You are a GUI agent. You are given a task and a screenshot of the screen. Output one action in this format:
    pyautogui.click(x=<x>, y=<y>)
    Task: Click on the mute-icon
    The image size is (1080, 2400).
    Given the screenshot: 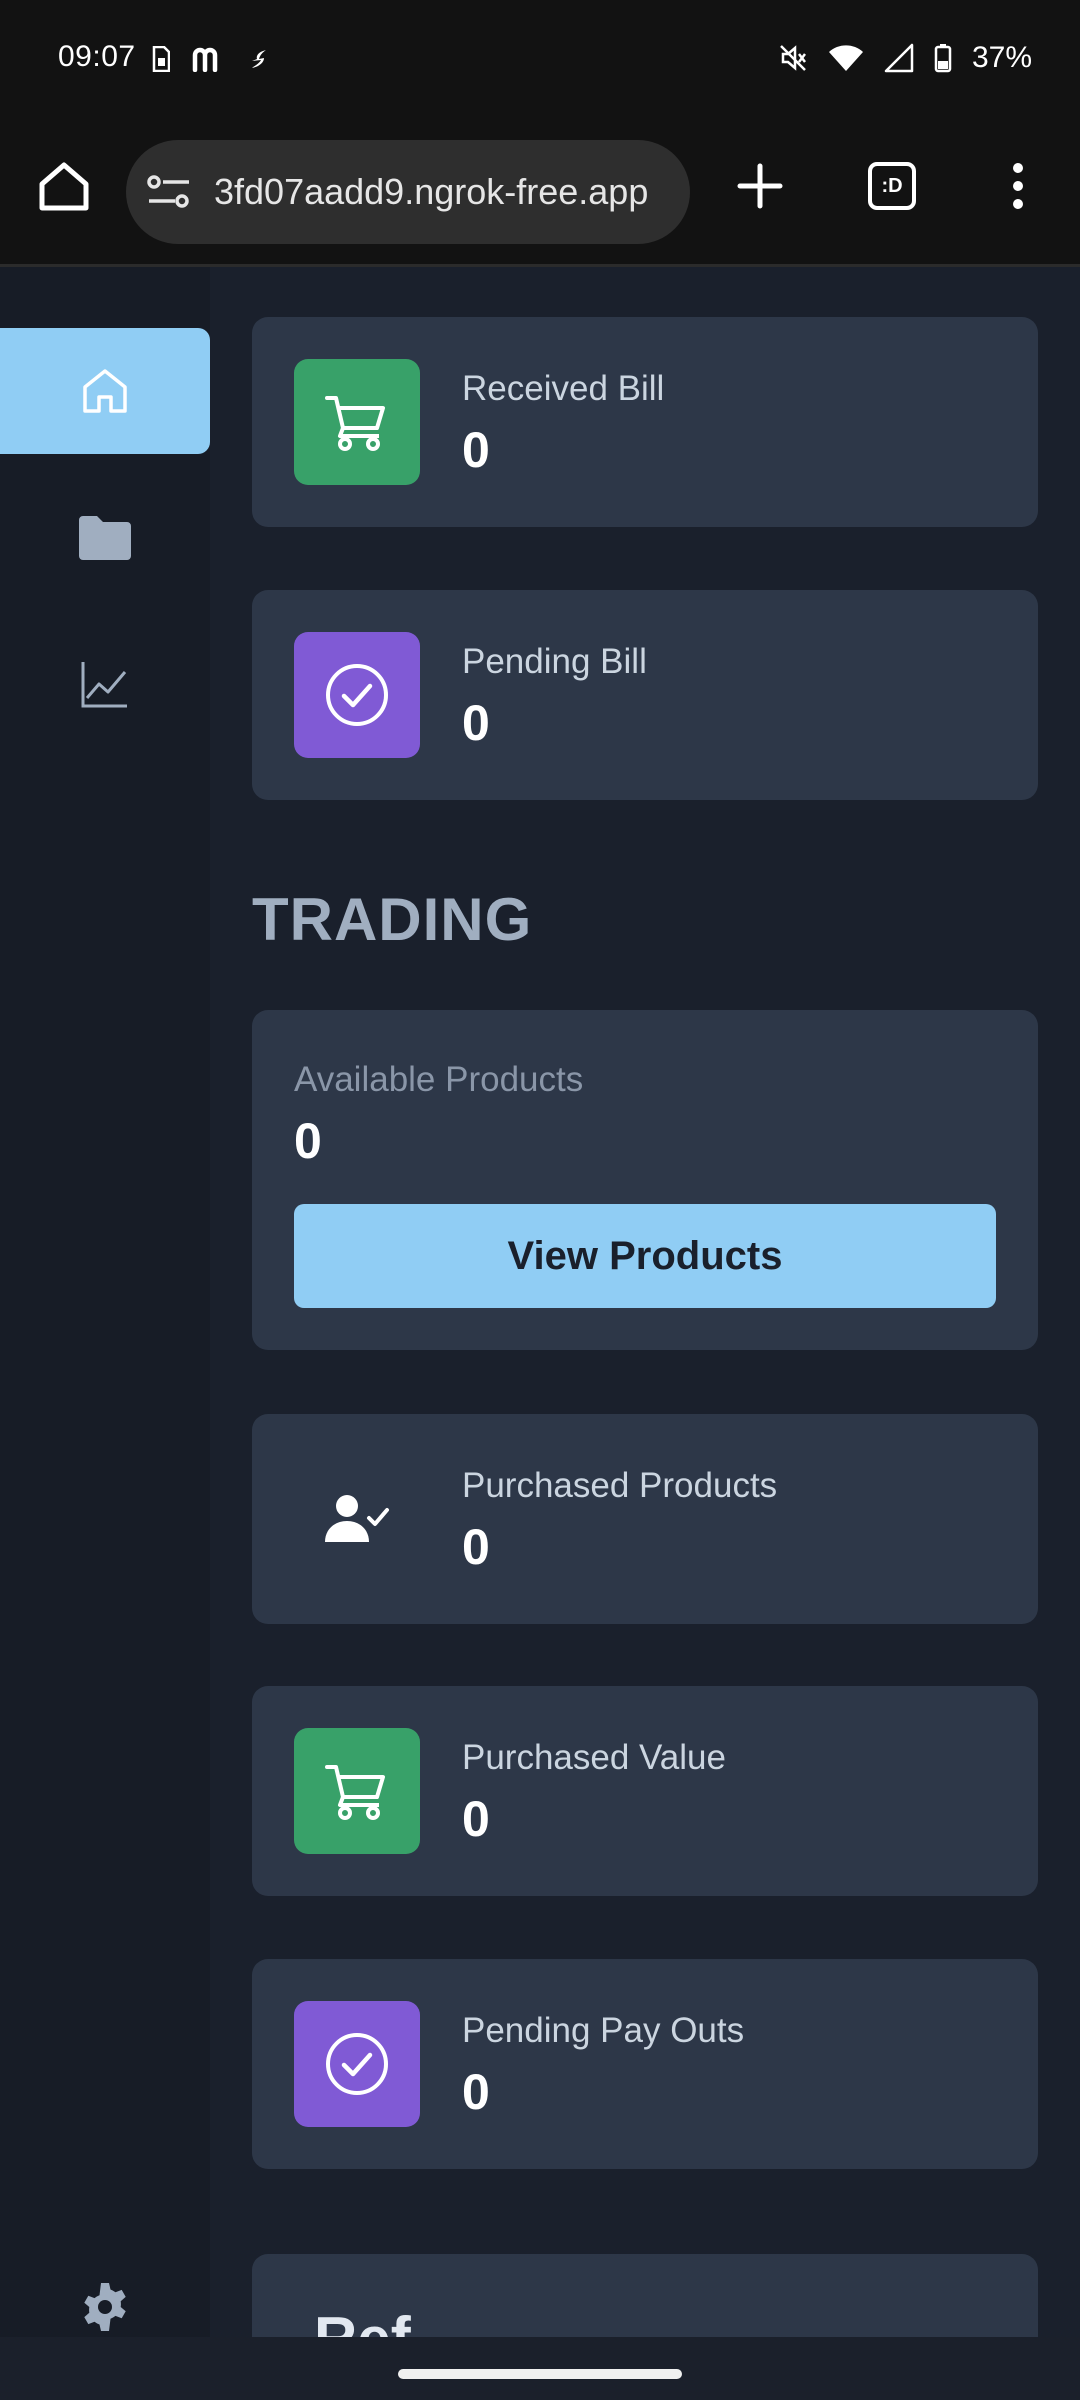 What is the action you would take?
    pyautogui.click(x=793, y=58)
    